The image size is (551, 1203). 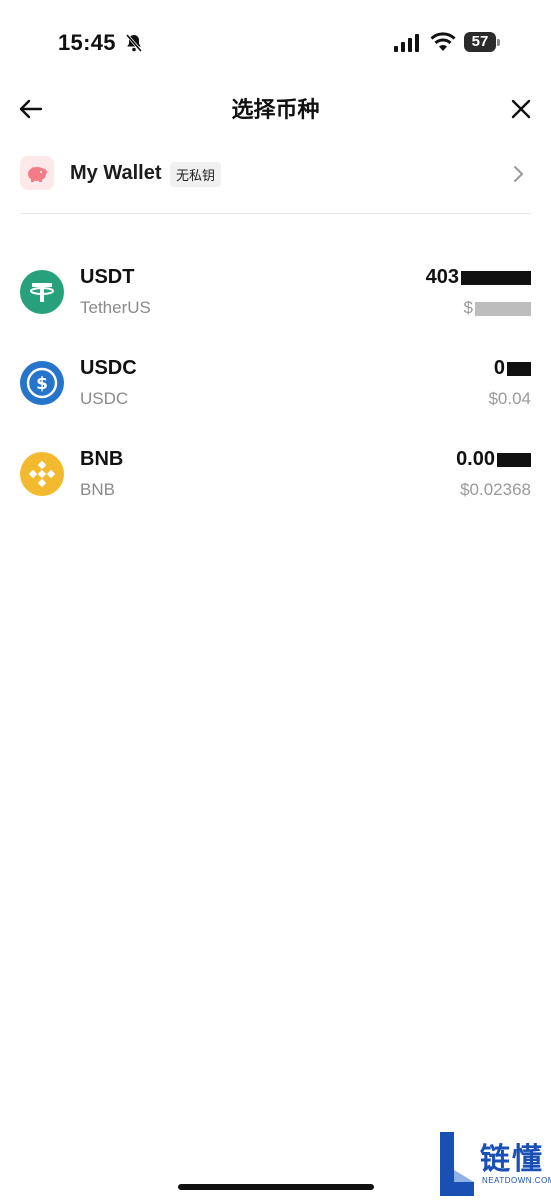 What do you see at coordinates (42, 292) in the screenshot?
I see `tether-icon` at bounding box center [42, 292].